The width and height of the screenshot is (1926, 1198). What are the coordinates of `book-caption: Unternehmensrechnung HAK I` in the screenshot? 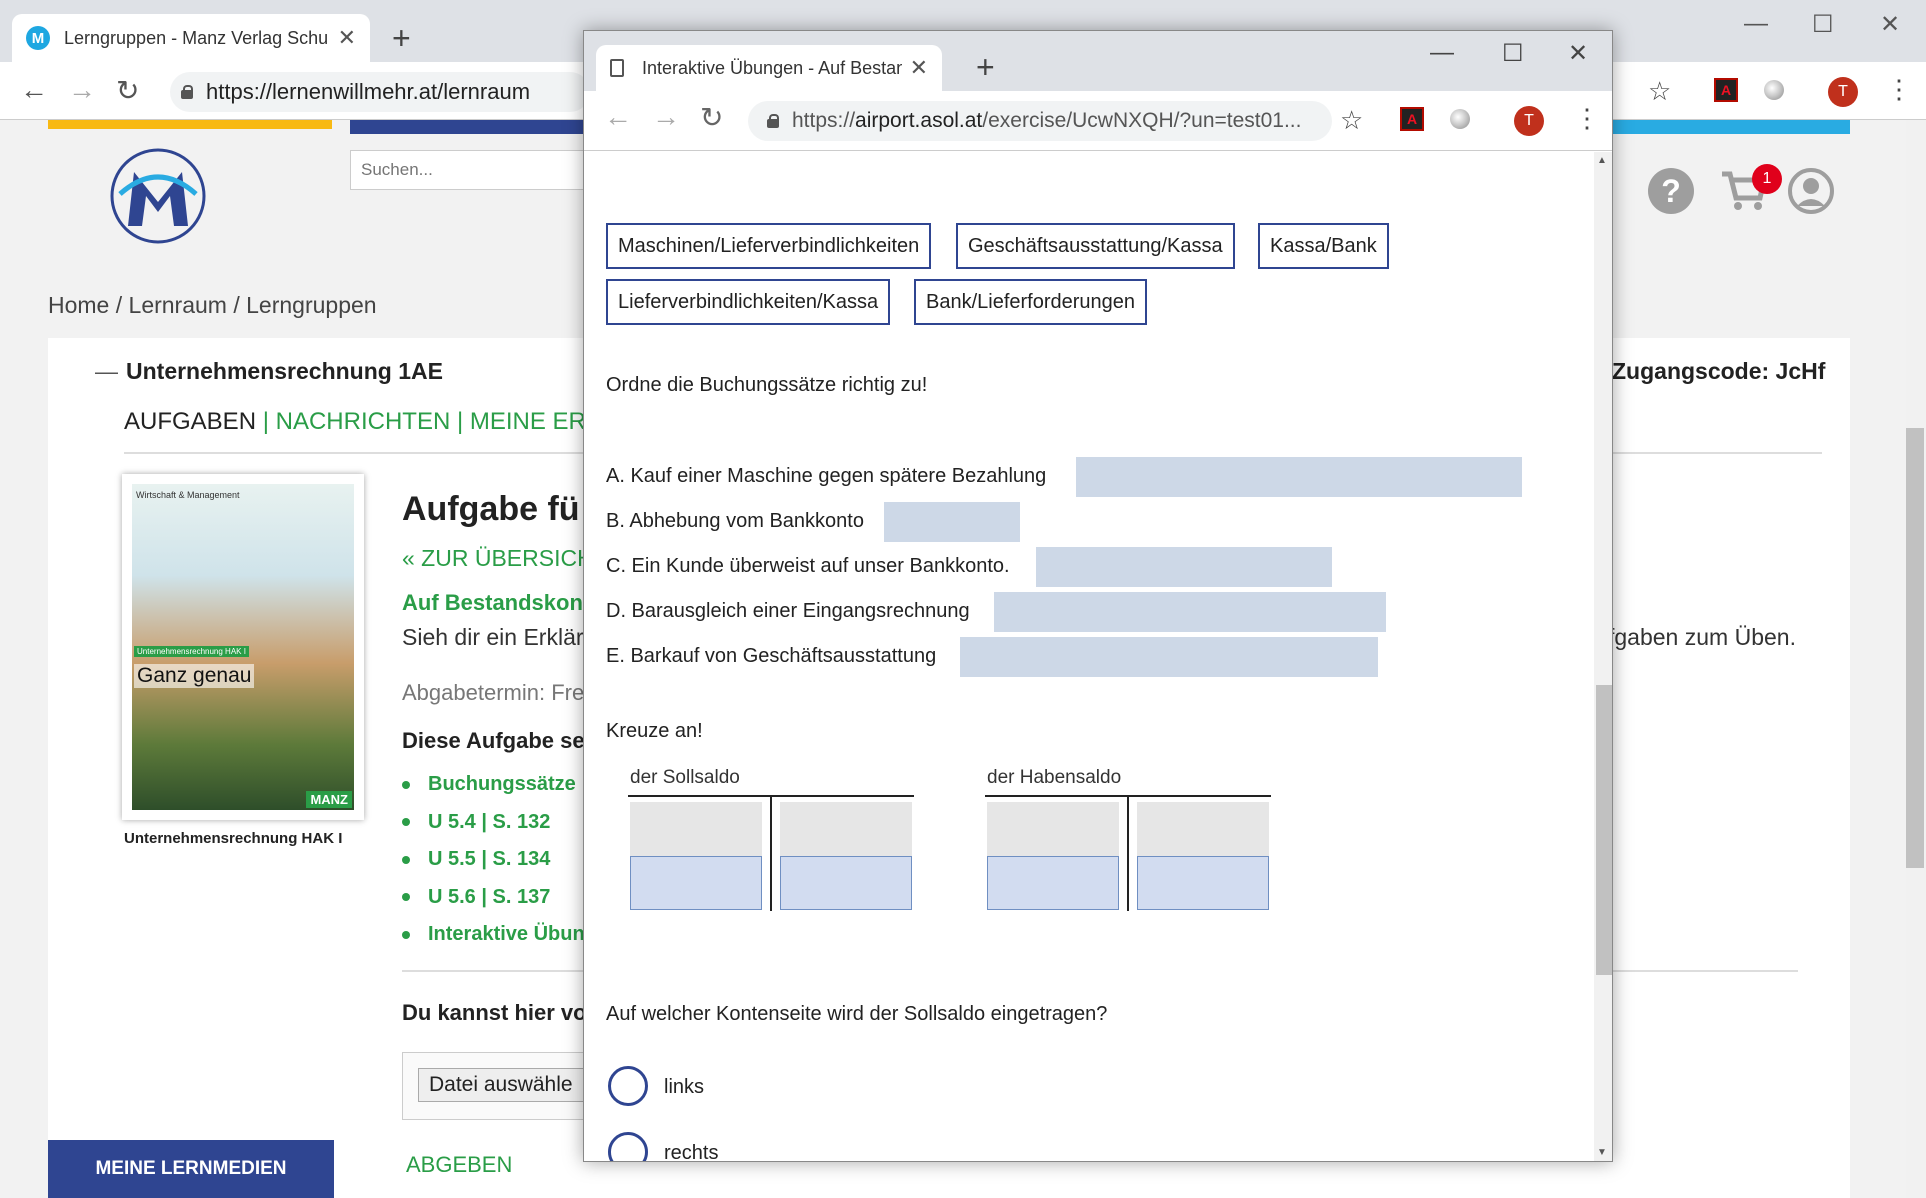 It's located at (233, 838).